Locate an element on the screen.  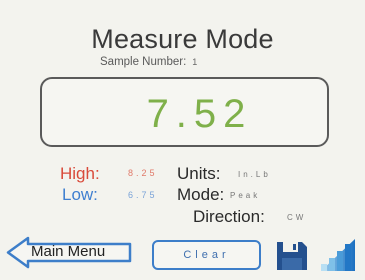
high-label: High: is located at coordinates (80, 173).